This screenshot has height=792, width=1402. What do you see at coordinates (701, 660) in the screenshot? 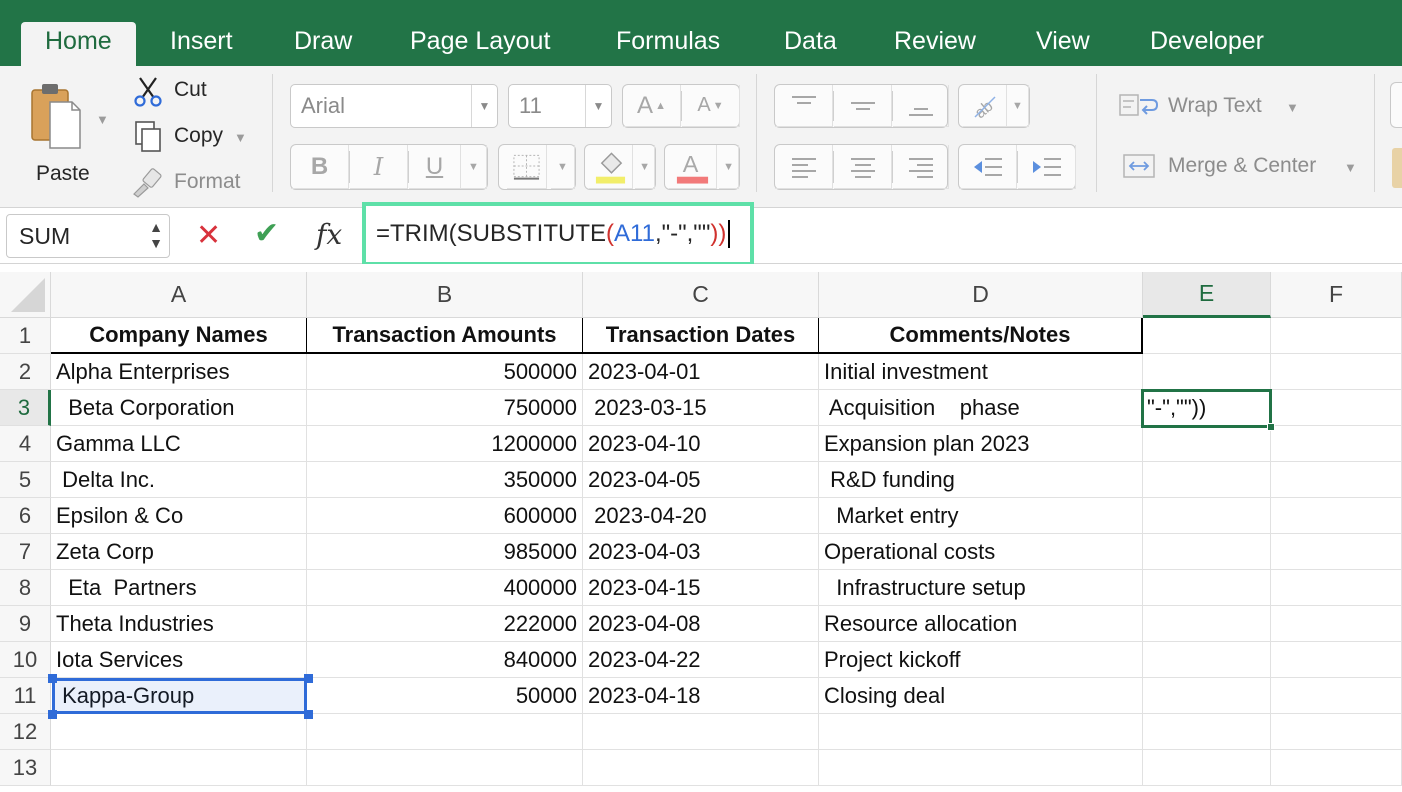
I see `cell-c10: 2023-04-22` at bounding box center [701, 660].